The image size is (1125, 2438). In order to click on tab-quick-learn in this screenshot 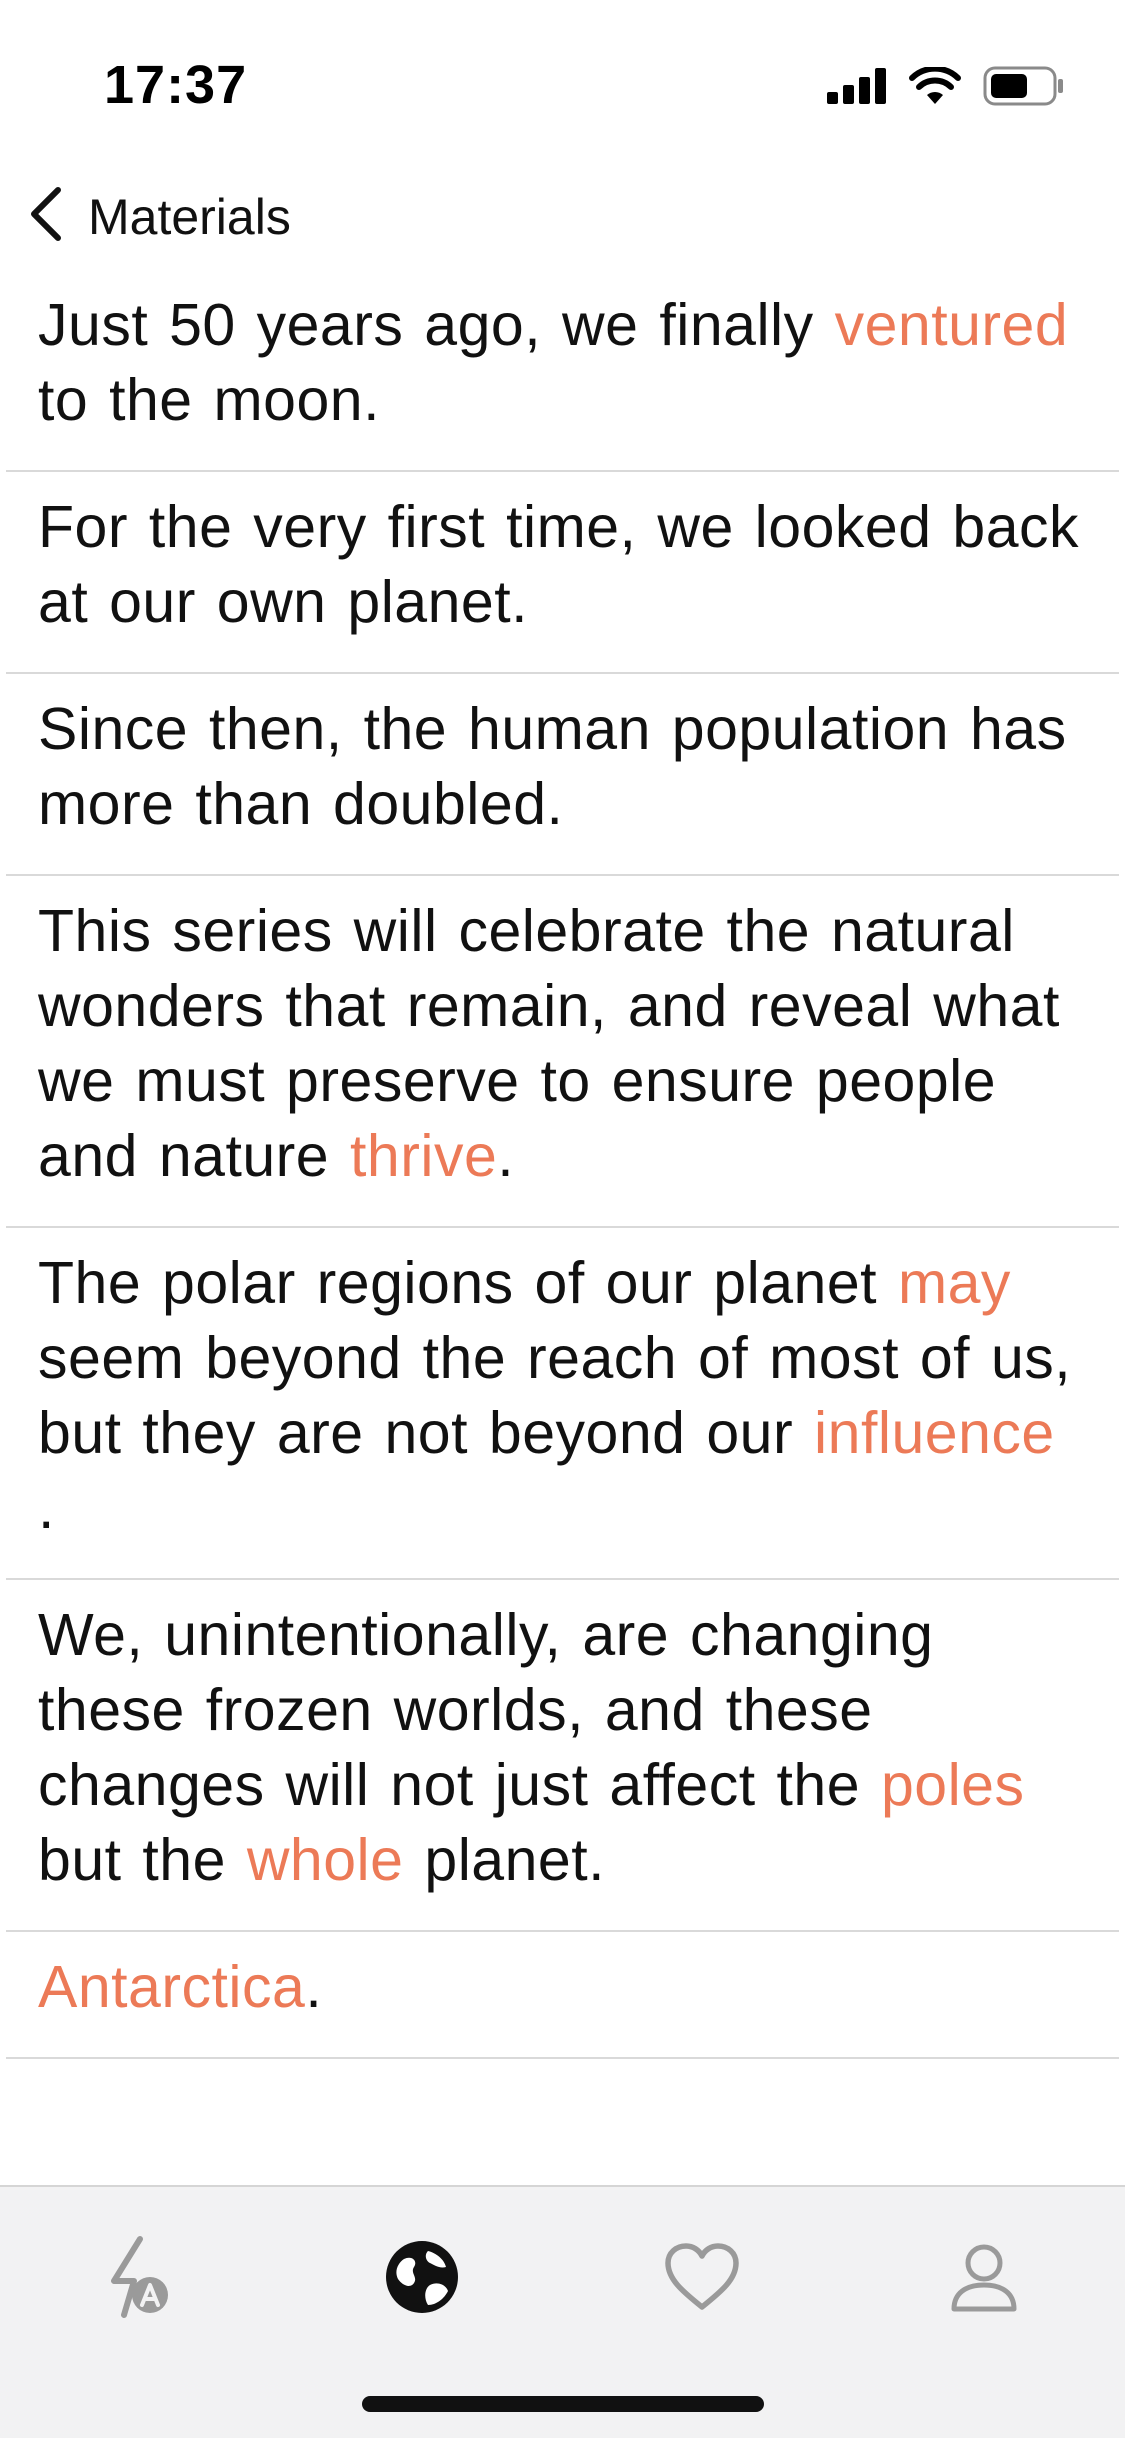, I will do `click(140, 2279)`.